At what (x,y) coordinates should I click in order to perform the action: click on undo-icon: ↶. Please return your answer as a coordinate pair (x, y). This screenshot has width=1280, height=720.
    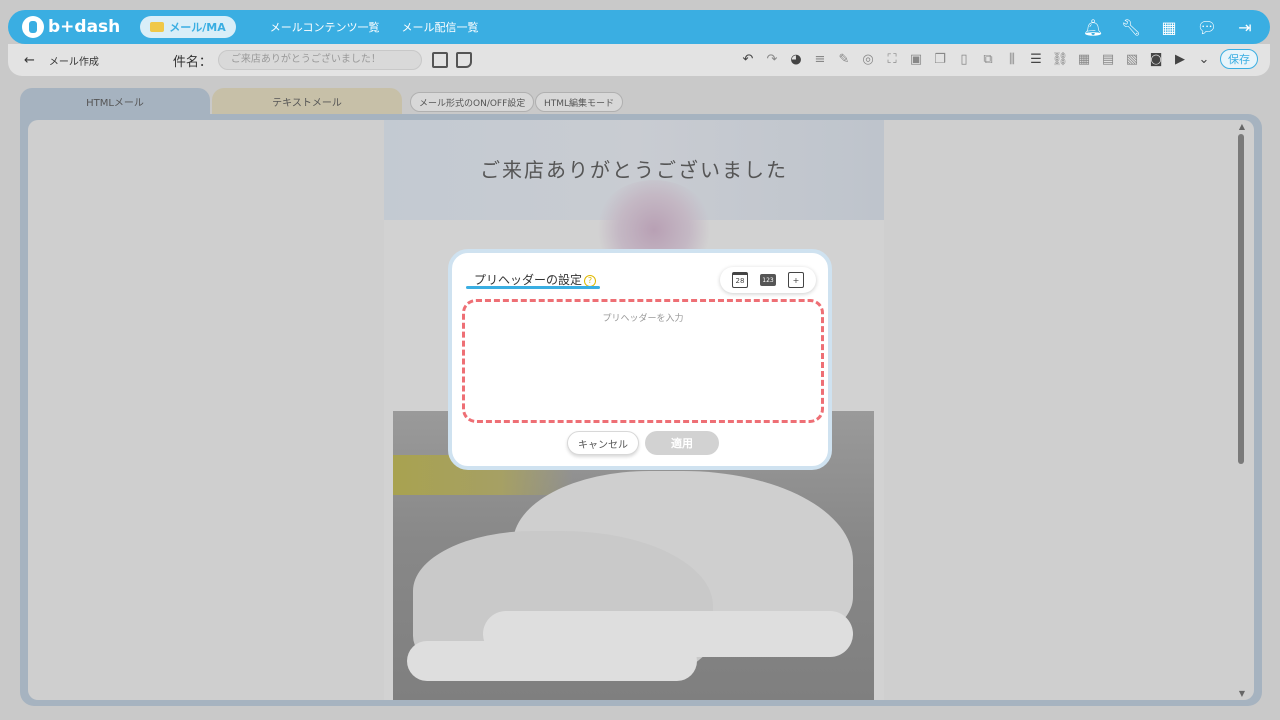
    Looking at the image, I should click on (748, 59).